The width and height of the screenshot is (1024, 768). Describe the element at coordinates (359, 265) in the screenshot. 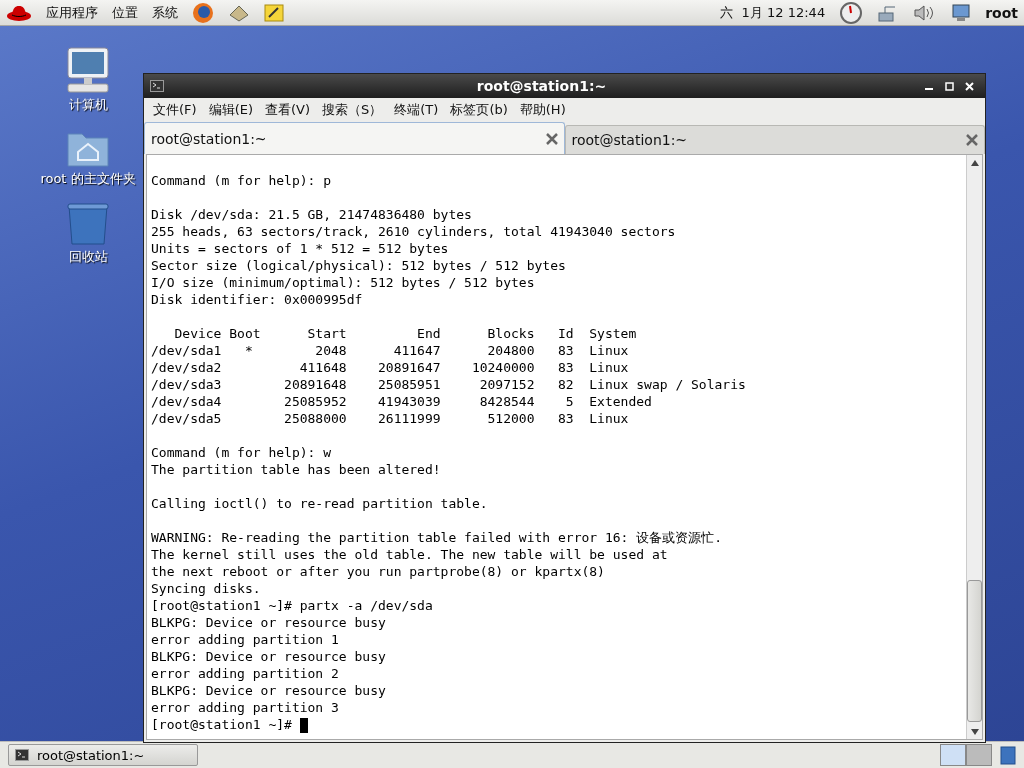

I see `terminal-line: Sector size (logical/physical): 512 bytes / 512 bytes` at that location.